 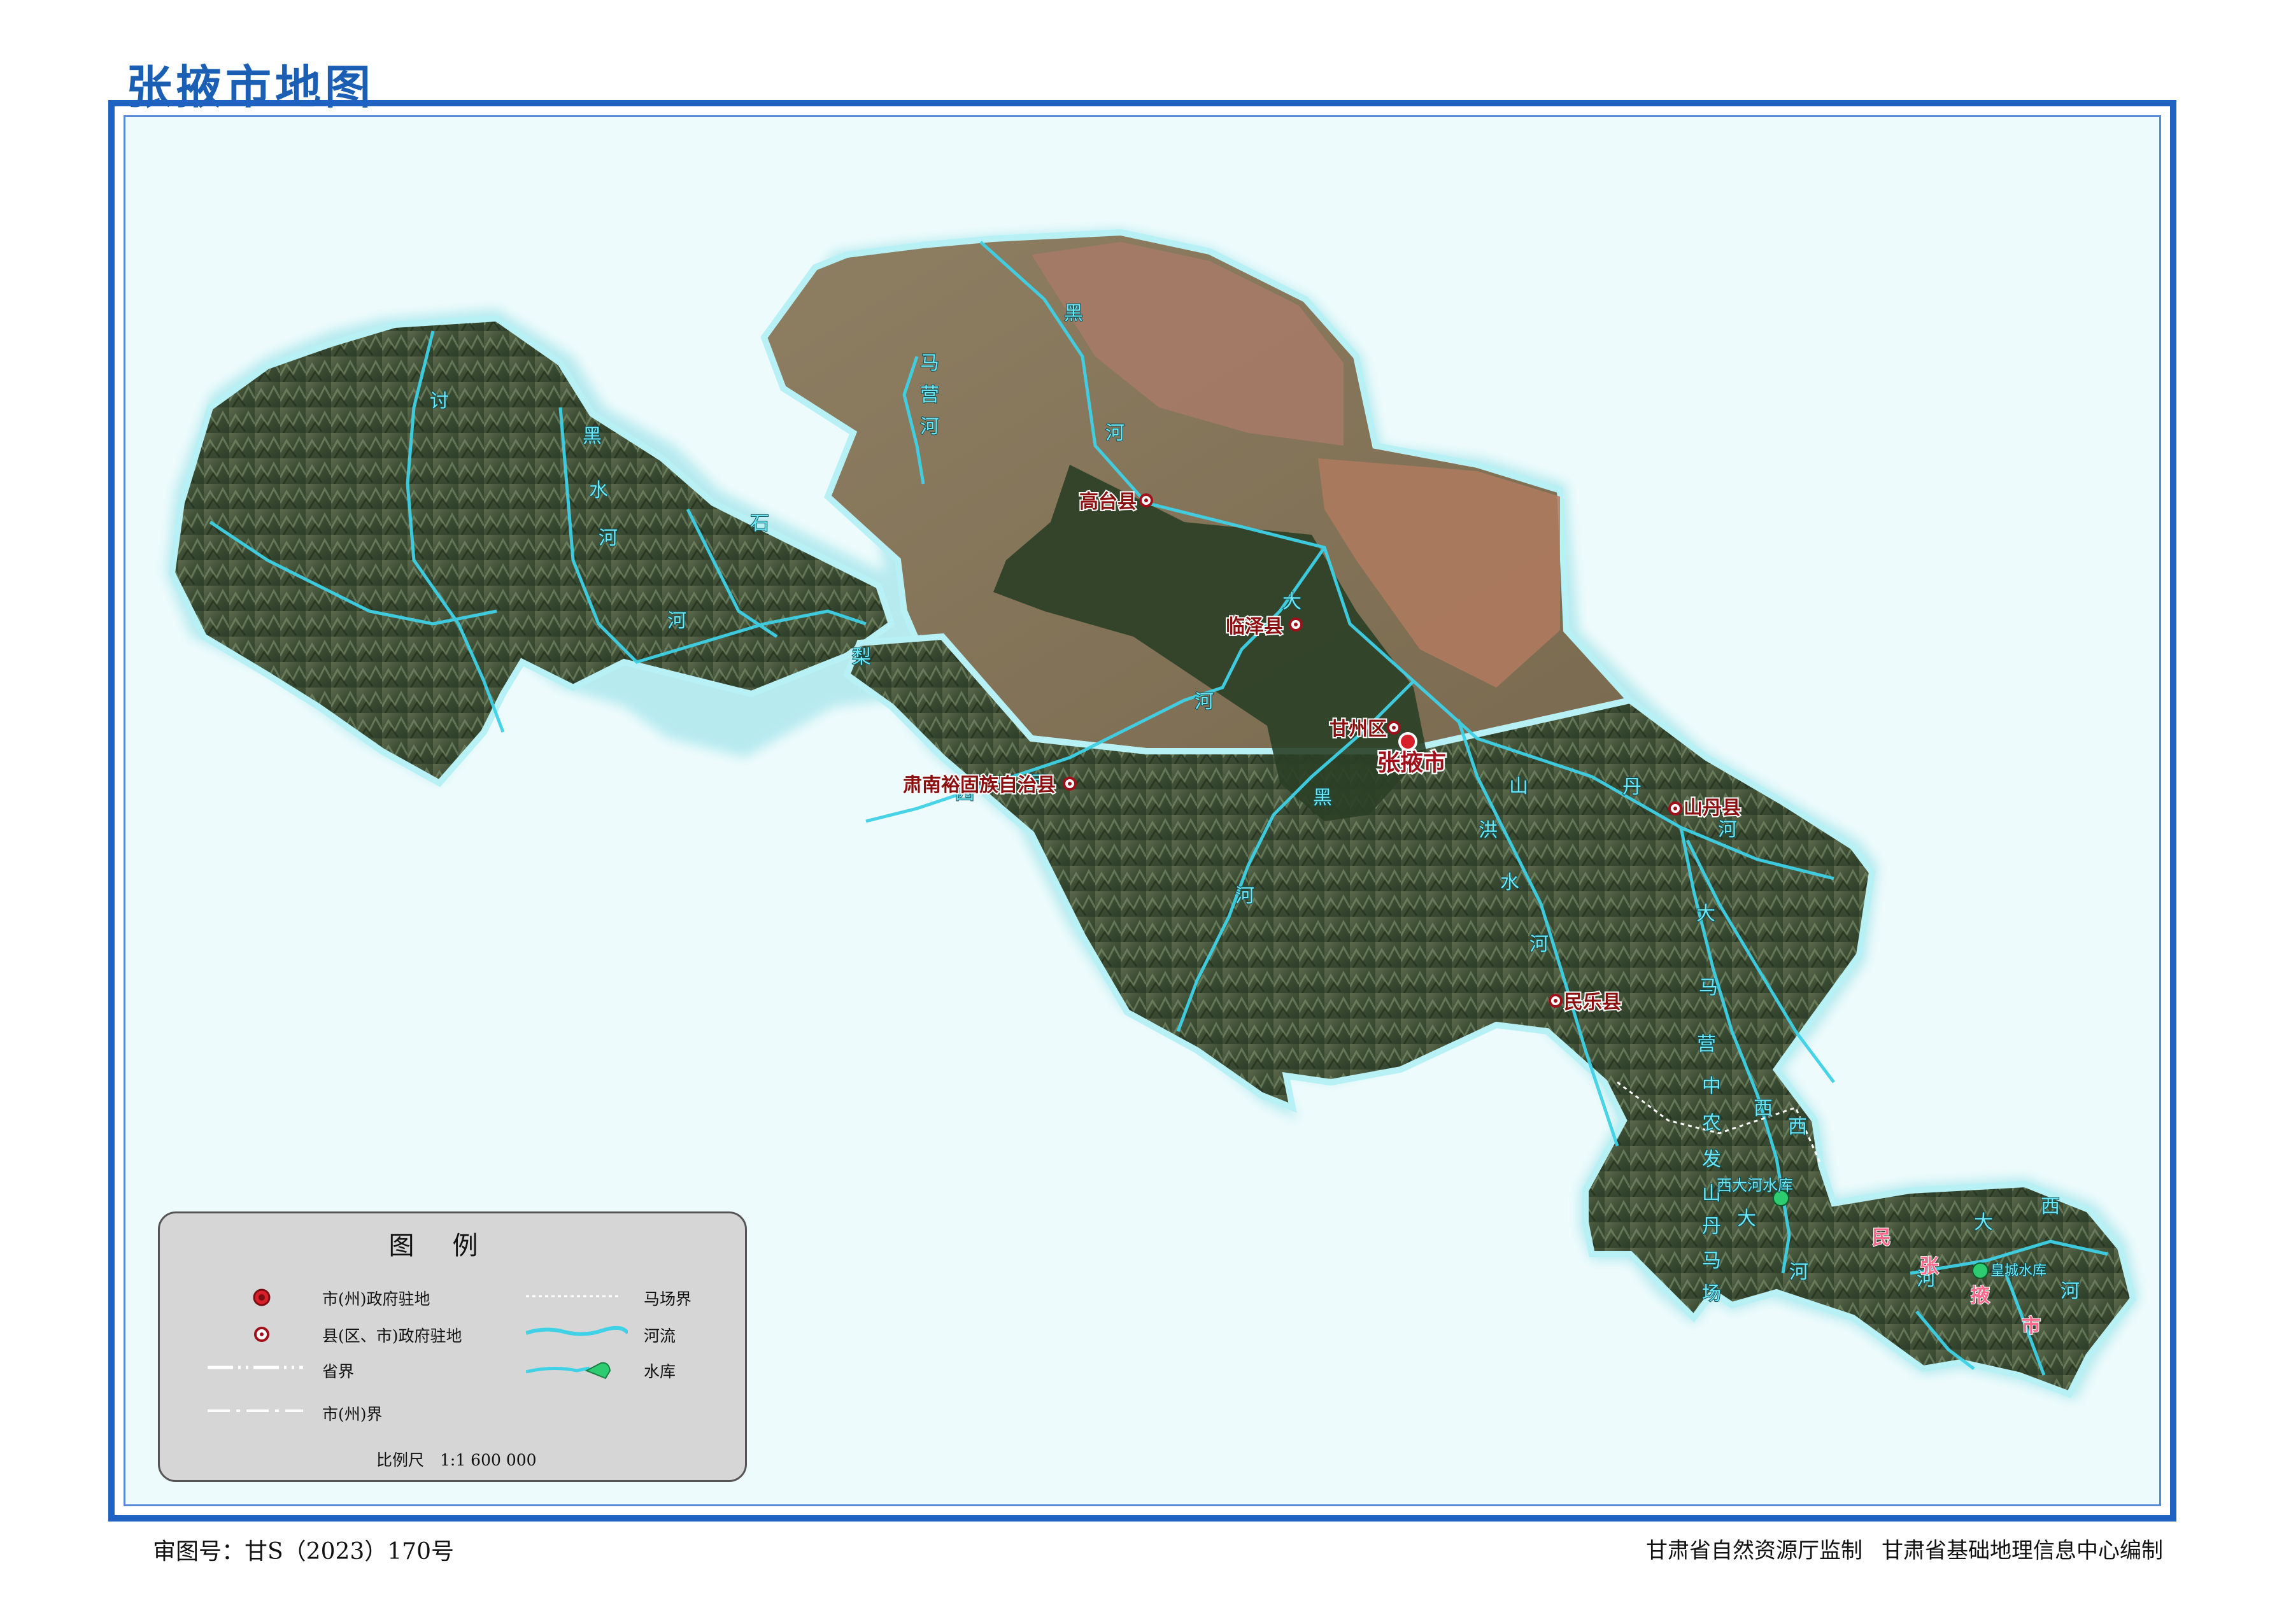 I want to click on approval-number: 审图号：甘S（2023）170号, so click(x=303, y=1552).